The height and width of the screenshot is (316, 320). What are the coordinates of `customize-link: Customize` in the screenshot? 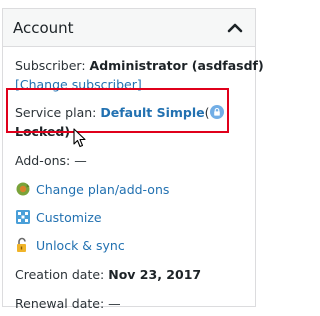 It's located at (69, 217).